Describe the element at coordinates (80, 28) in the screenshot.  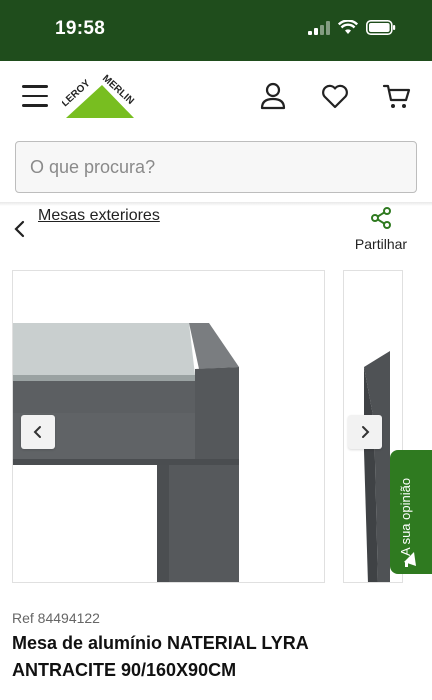
I see `status-time: 19:58` at that location.